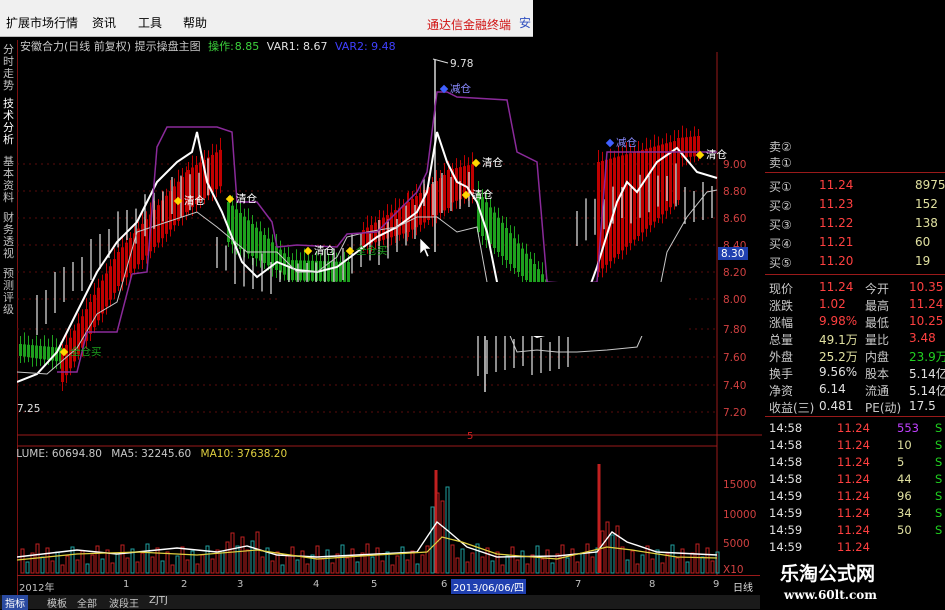 This screenshot has width=945, height=610. What do you see at coordinates (853, 530) in the screenshot?
I see `tick-price: 11.24` at bounding box center [853, 530].